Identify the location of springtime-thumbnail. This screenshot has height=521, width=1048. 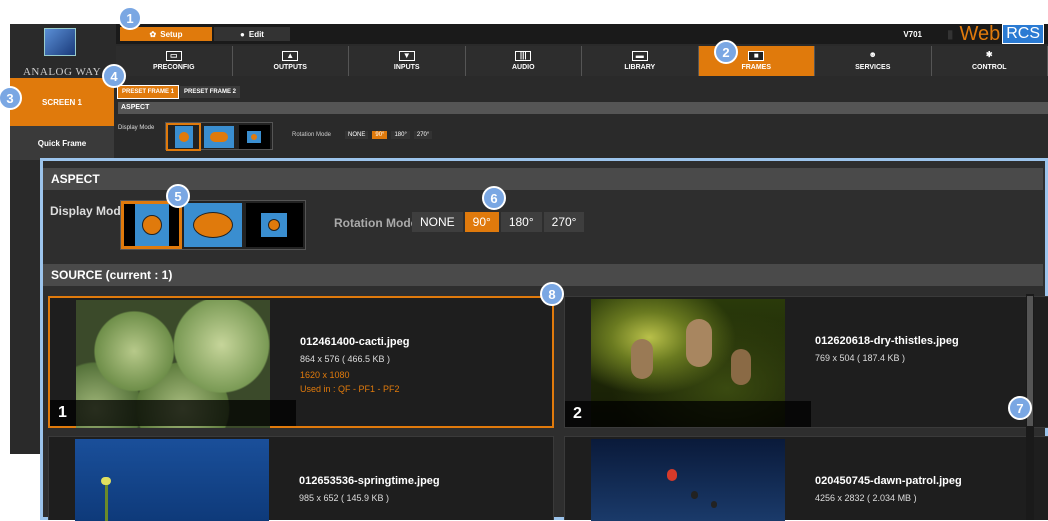
(172, 480).